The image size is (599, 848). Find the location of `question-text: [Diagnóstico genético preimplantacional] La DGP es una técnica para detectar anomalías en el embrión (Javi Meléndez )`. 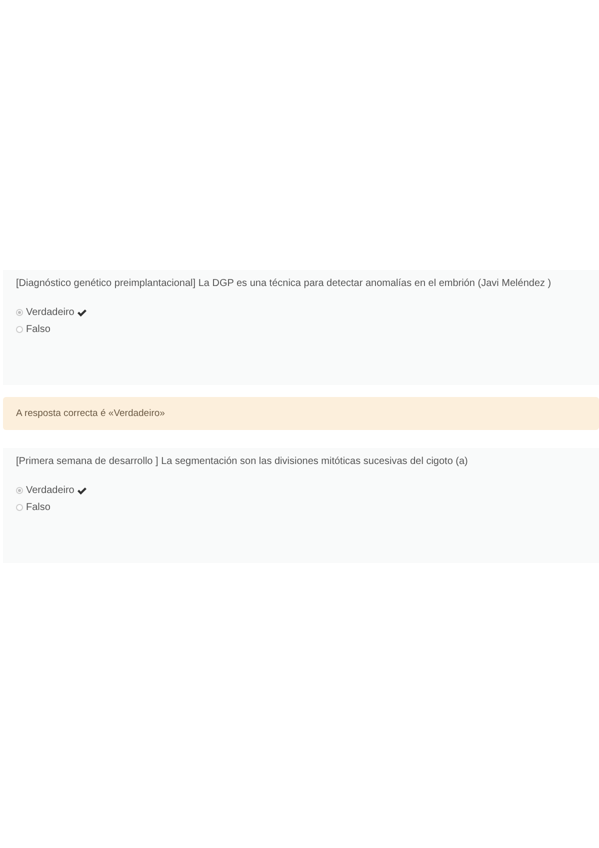

question-text: [Diagnóstico genético preimplantacional] La DGP es una técnica para detectar anomalías en el embrión (Javi Meléndez ) is located at coordinates (284, 283).